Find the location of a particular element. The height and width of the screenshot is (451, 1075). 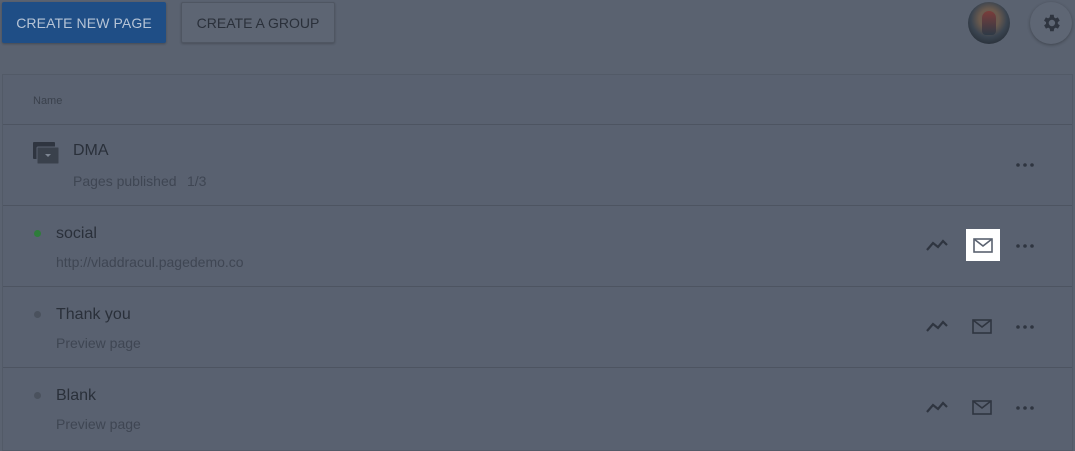

settings-button is located at coordinates (1051, 23).